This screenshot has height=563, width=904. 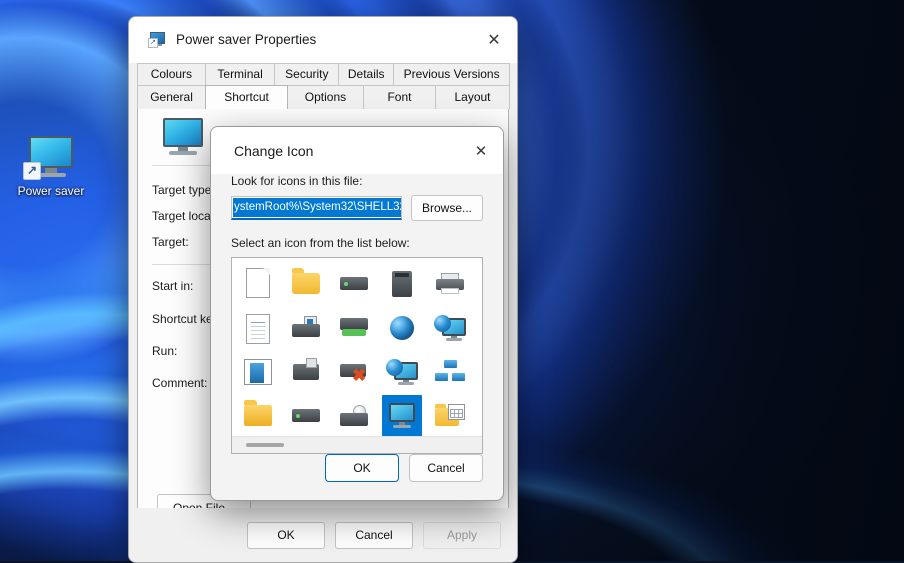 I want to click on desktop-shortcut-power-saver: ↗ Power saver, so click(x=51, y=167).